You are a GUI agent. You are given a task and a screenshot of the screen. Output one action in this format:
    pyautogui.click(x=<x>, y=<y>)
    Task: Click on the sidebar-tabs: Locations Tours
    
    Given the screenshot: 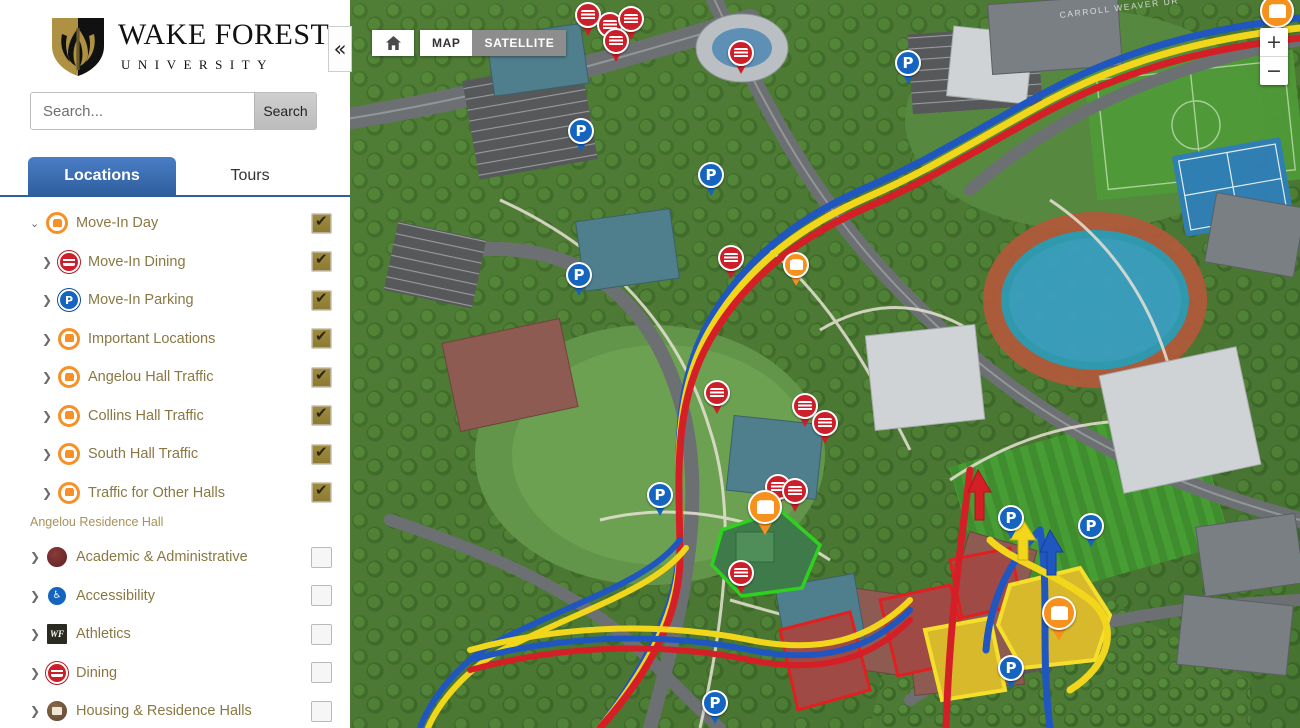 What is the action you would take?
    pyautogui.click(x=175, y=177)
    